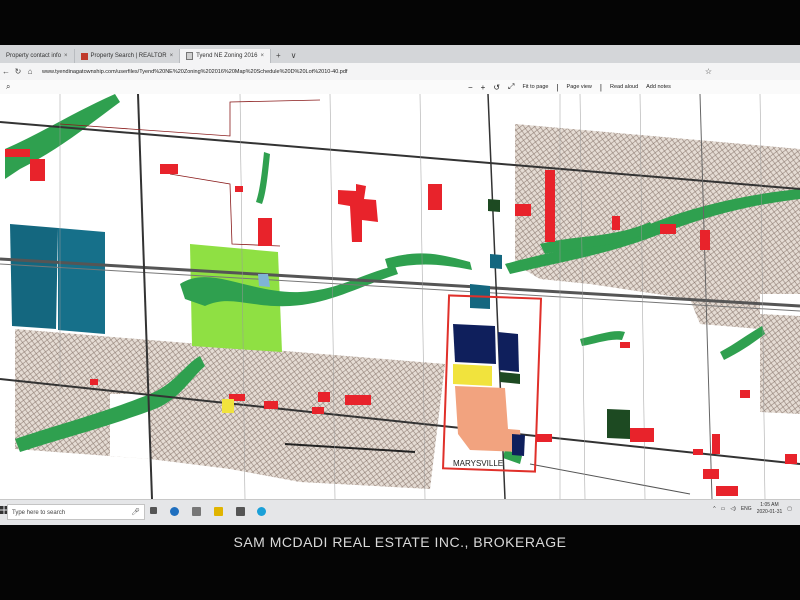 Image resolution: width=800 pixels, height=600 pixels. I want to click on back-arrow-icon: ←, so click(6, 71).